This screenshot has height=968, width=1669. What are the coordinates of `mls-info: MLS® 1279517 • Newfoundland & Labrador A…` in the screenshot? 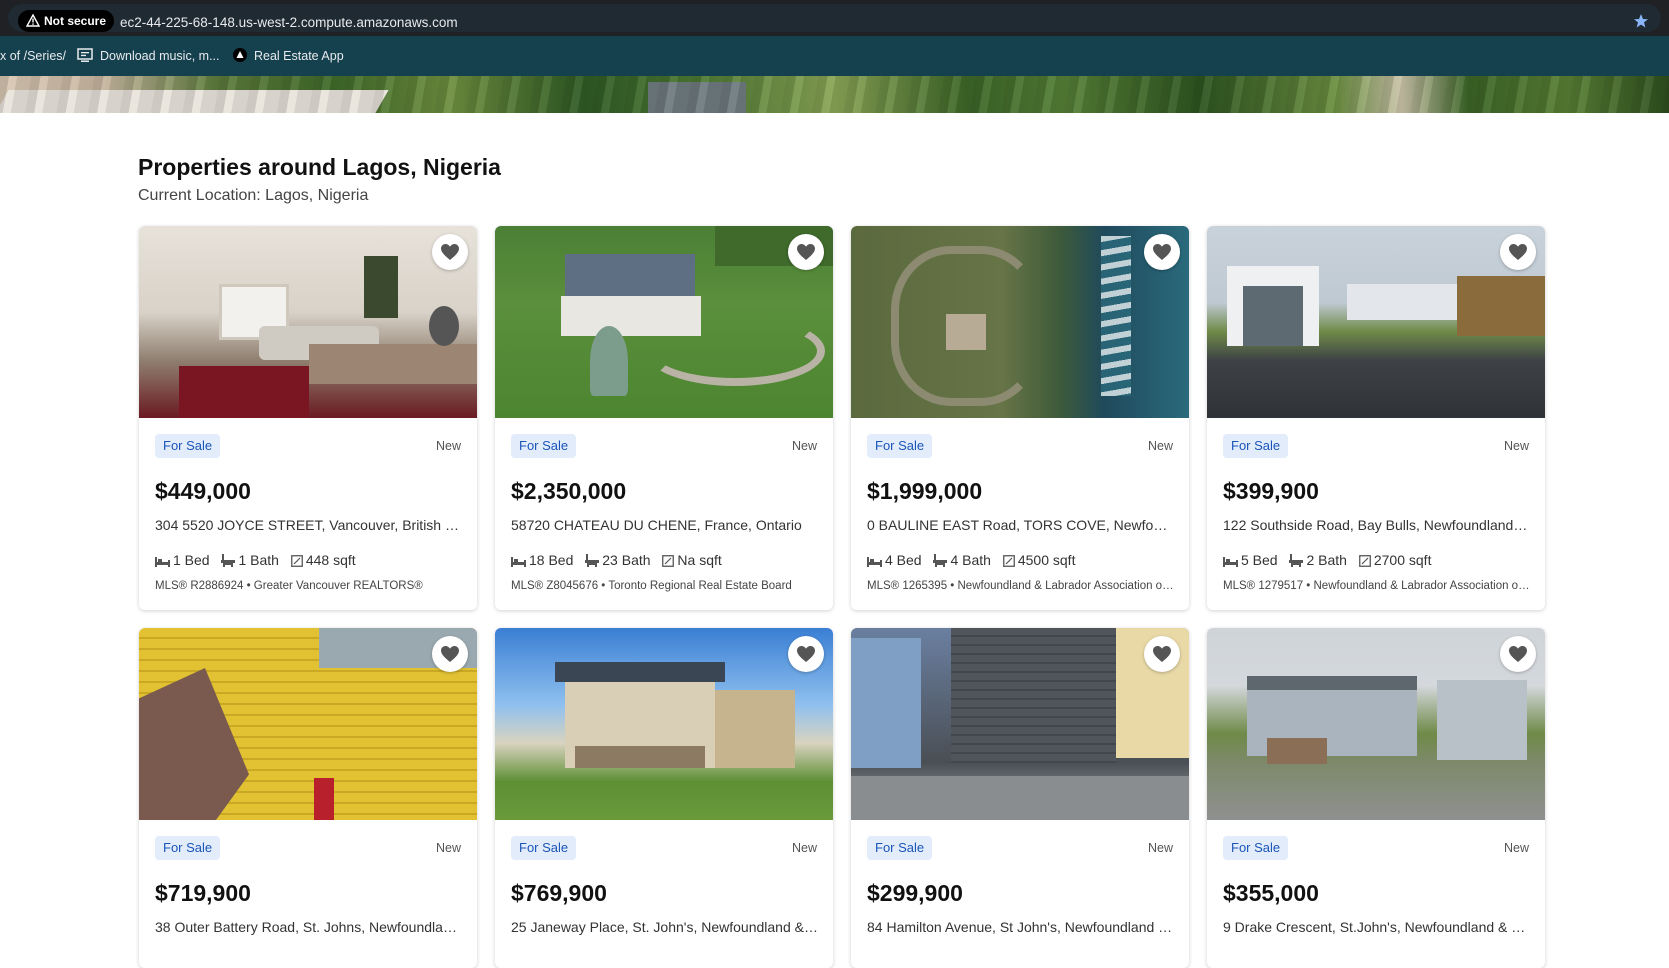 It's located at (1377, 586).